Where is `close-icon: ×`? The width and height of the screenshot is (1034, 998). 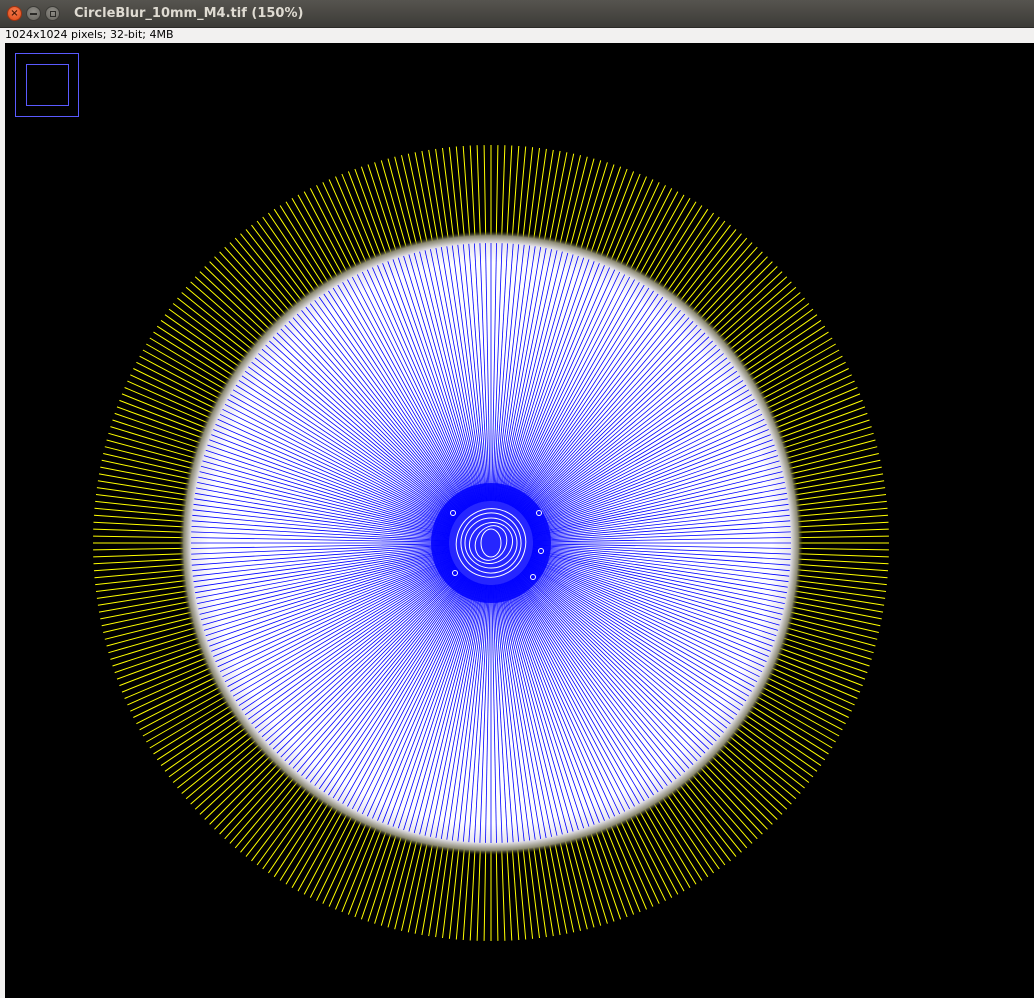
close-icon: × is located at coordinates (14, 13).